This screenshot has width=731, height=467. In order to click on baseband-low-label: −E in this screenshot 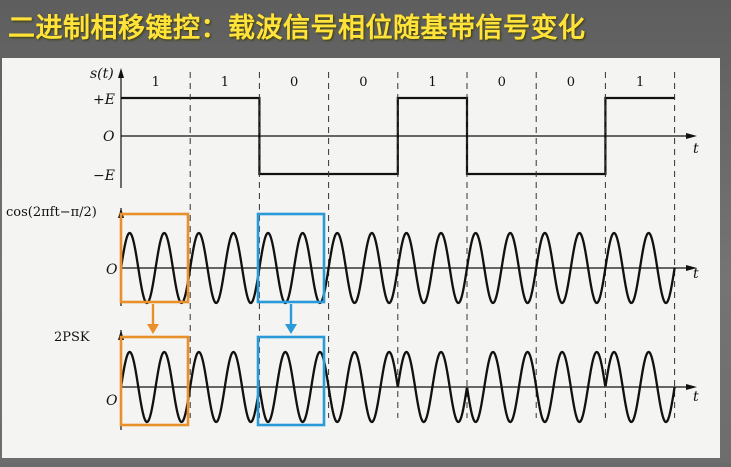, I will do `click(104, 176)`.